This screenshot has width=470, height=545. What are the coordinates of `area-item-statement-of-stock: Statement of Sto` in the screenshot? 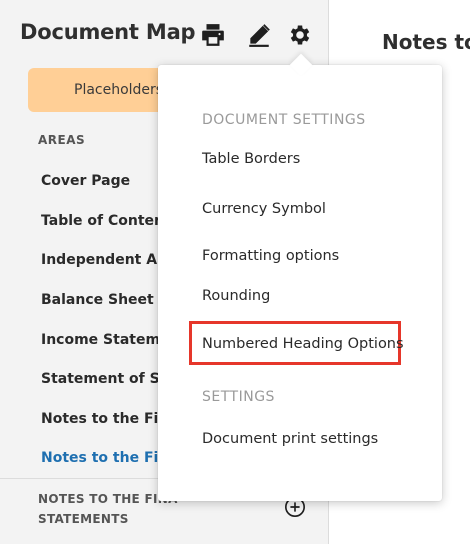 It's located at (108, 379).